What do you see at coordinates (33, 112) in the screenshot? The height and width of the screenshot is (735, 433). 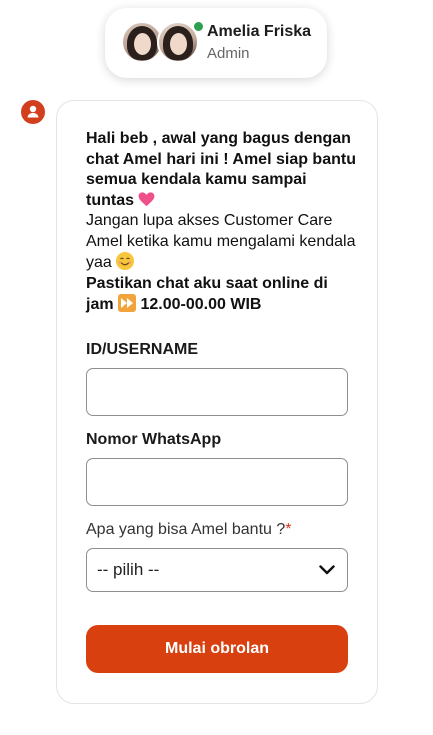 I see `user-icon` at bounding box center [33, 112].